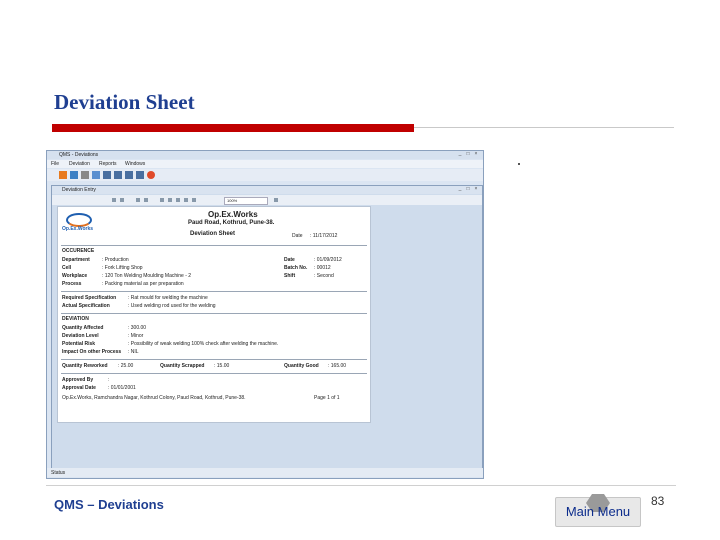 The image size is (720, 540). I want to click on impact-value: : NIL, so click(133, 352).